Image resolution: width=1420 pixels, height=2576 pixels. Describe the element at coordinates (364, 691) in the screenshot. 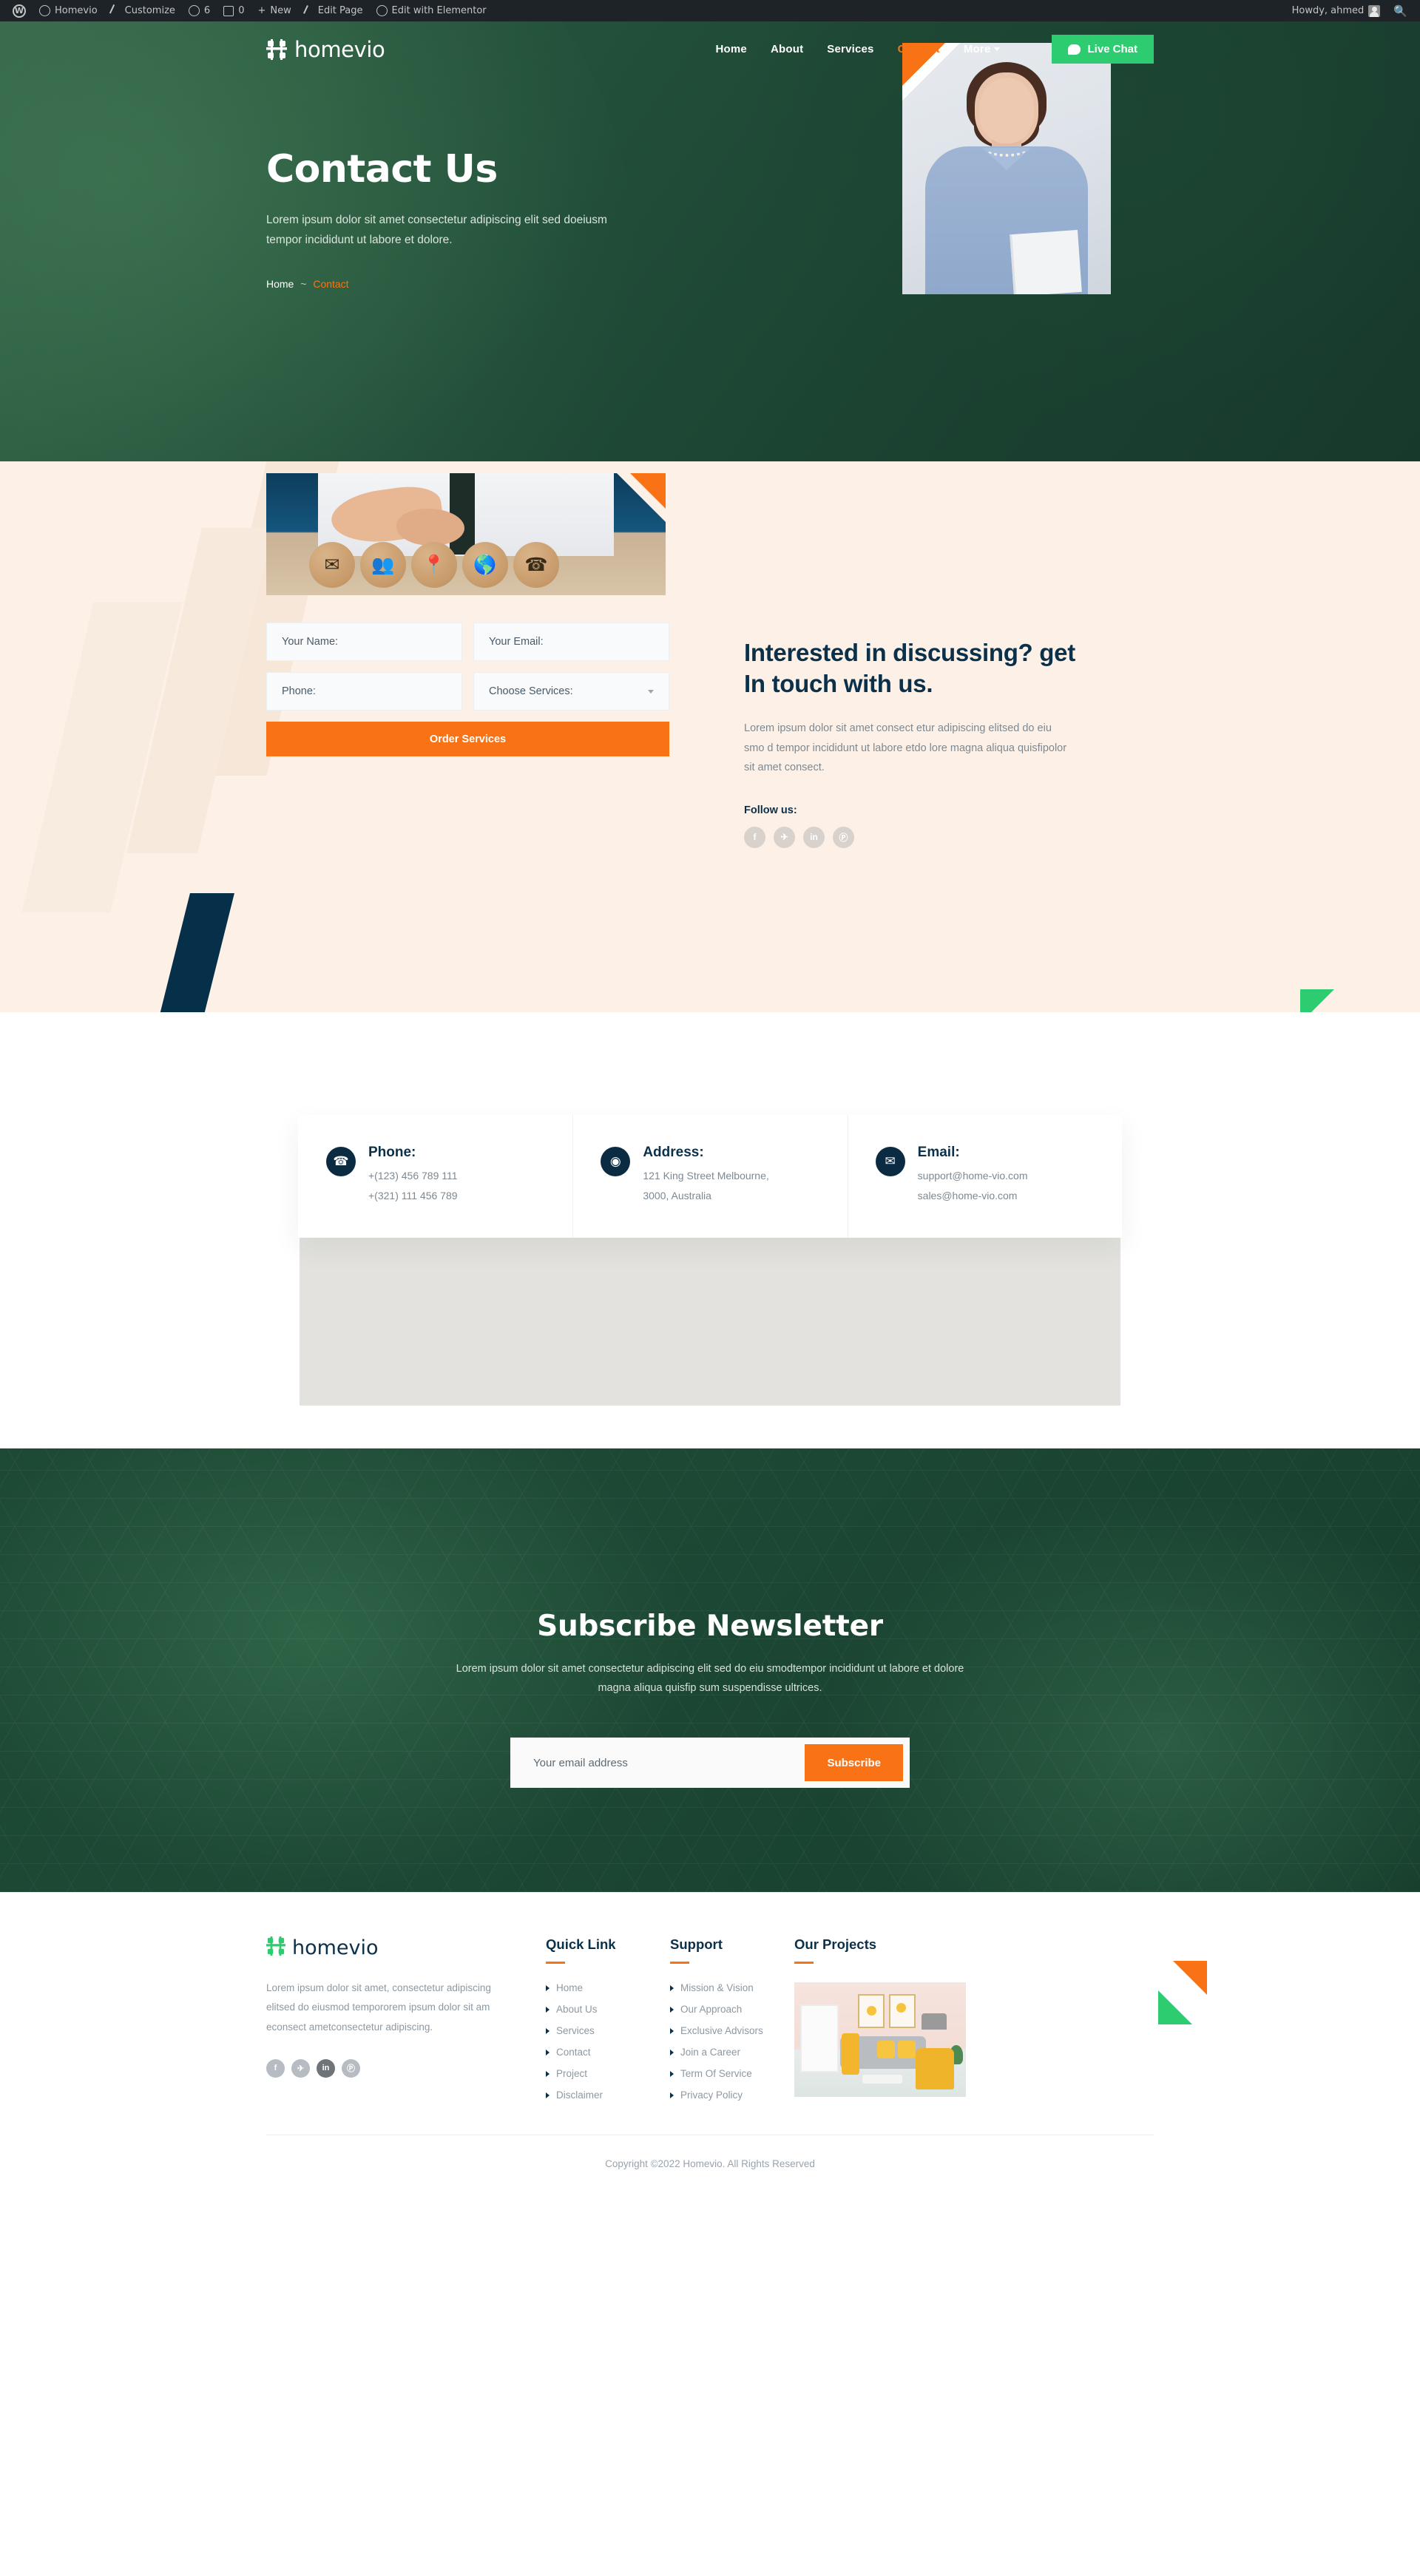

I see `phone-field: Phone:` at that location.